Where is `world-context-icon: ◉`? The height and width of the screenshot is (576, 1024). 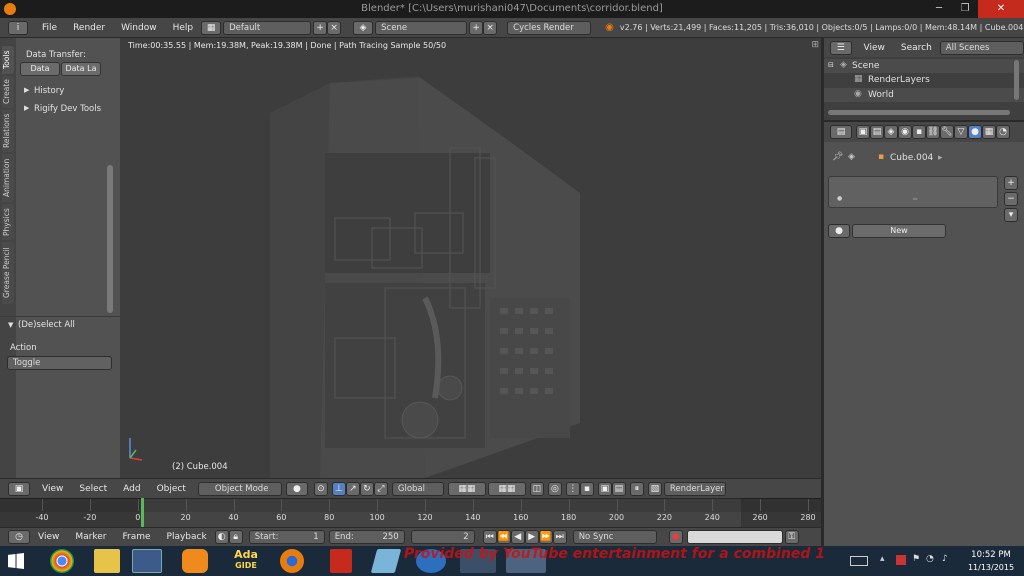
world-context-icon: ◉ is located at coordinates (905, 132).